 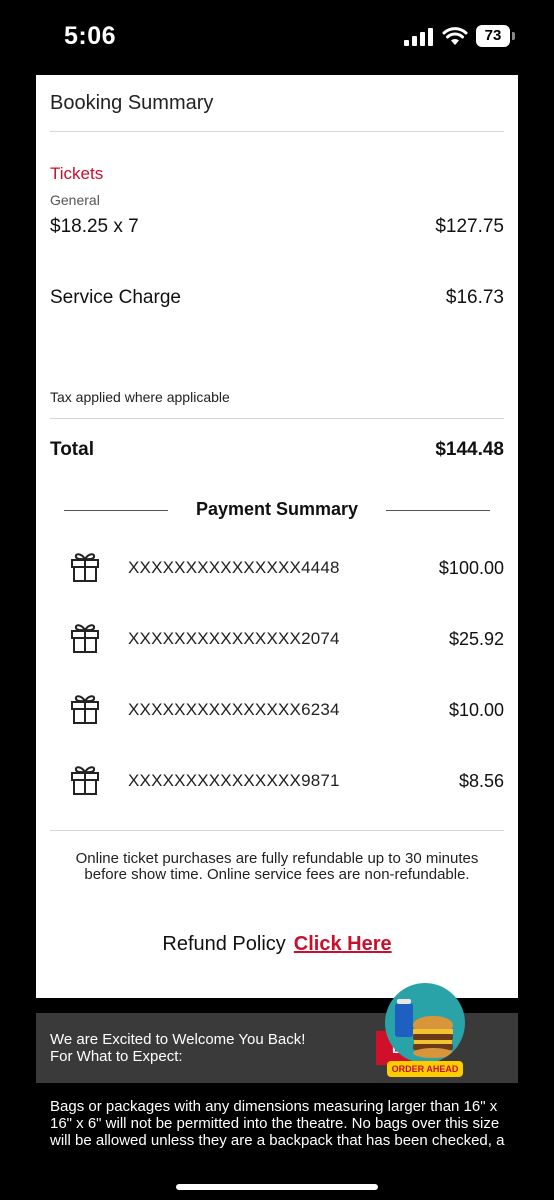 What do you see at coordinates (343, 944) in the screenshot?
I see `refund-policy-link: Click Here` at bounding box center [343, 944].